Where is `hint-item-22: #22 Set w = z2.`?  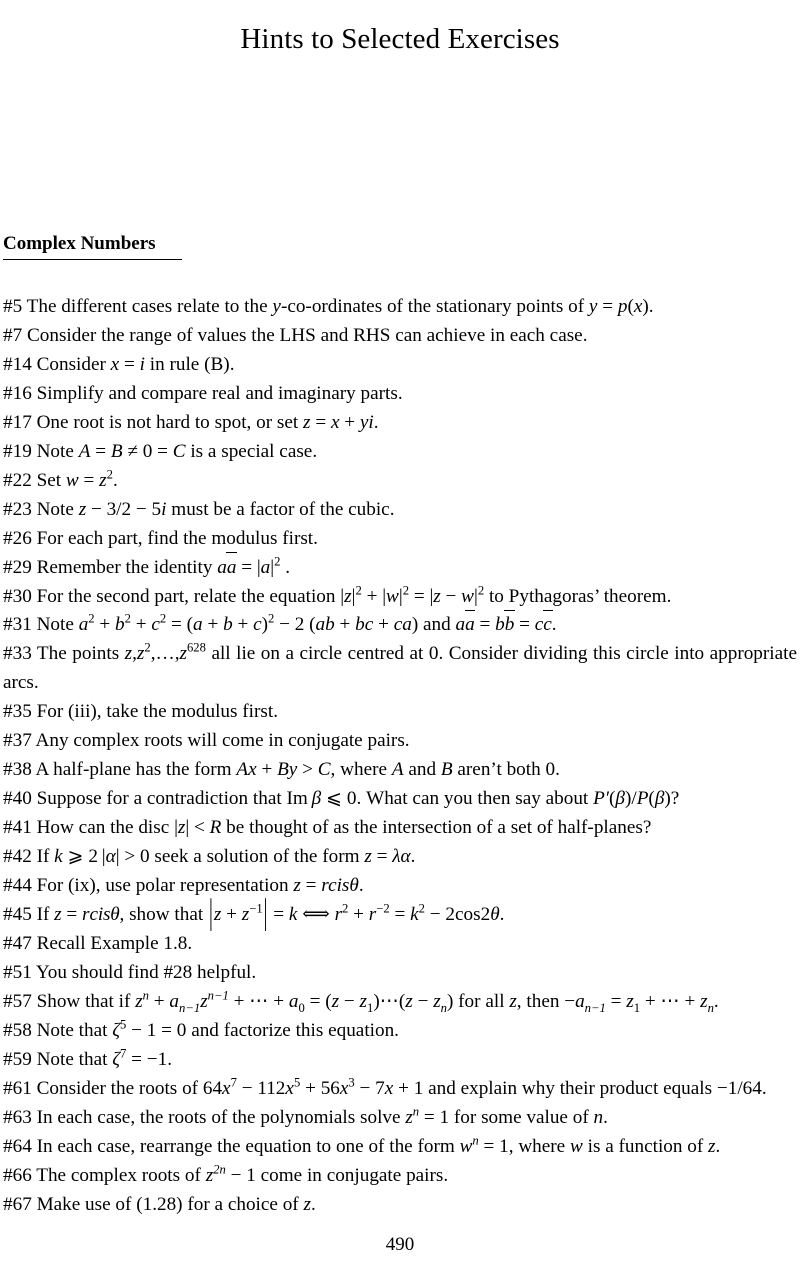 hint-item-22: #22 Set w = z2. is located at coordinates (60, 479).